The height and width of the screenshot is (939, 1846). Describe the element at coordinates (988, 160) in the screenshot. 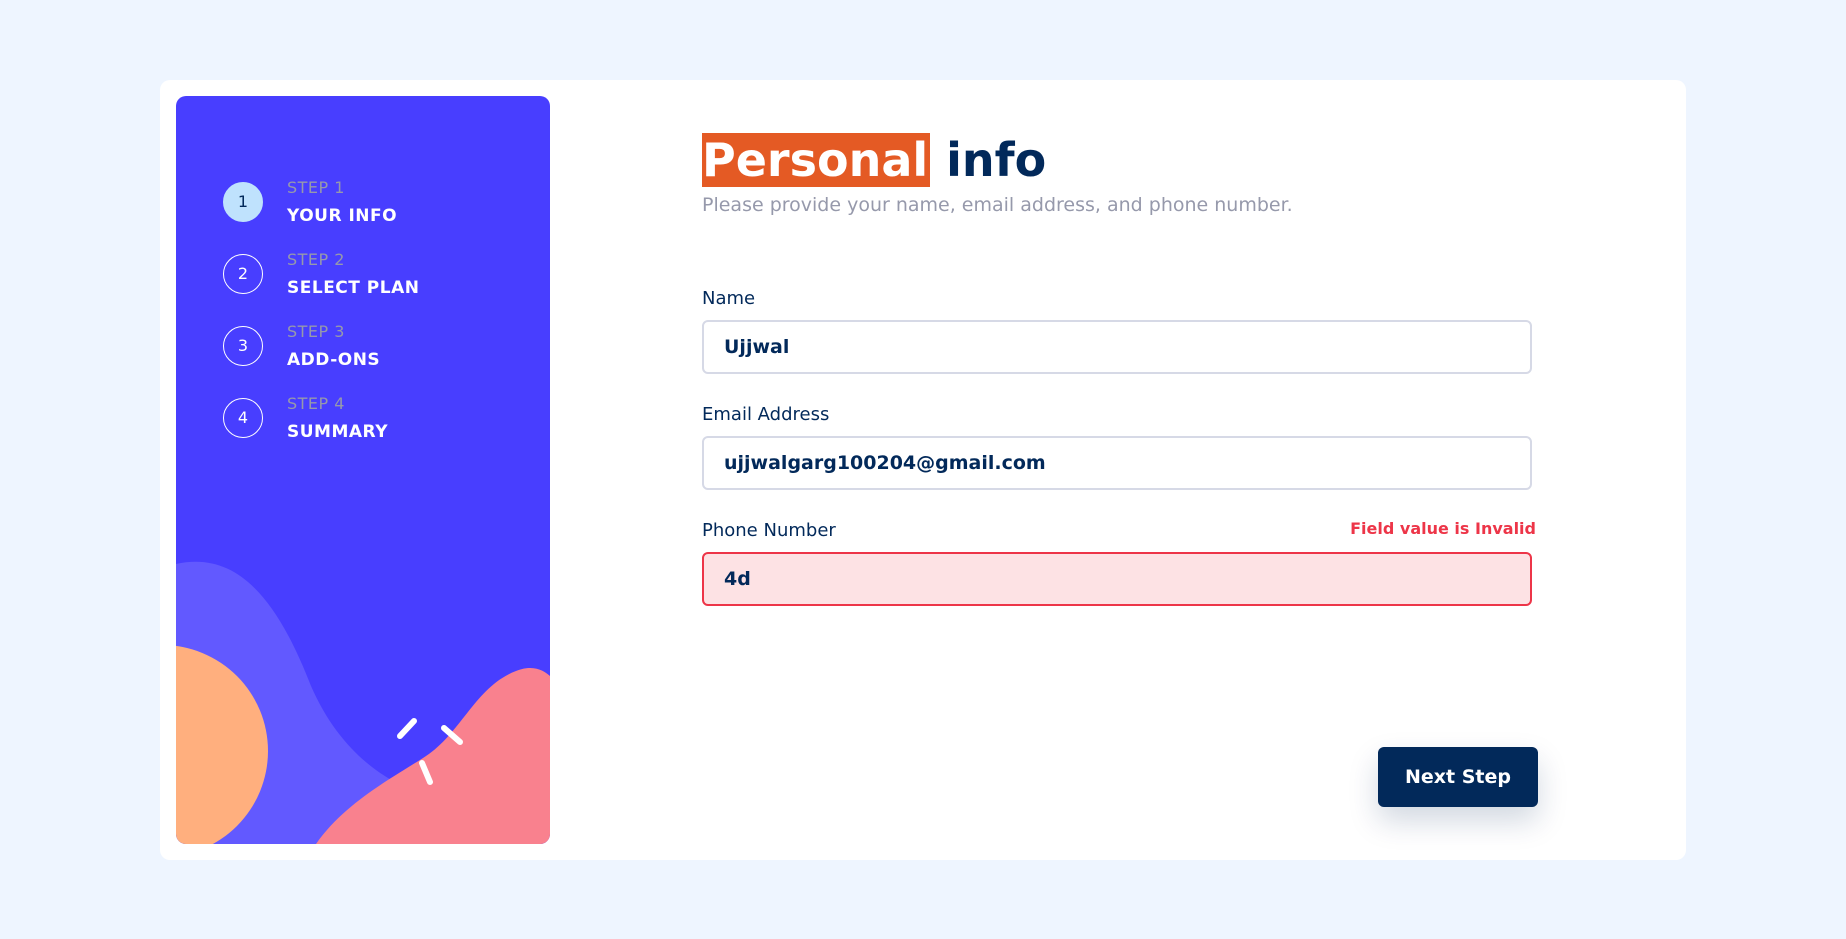

I see `title-rest: info` at that location.